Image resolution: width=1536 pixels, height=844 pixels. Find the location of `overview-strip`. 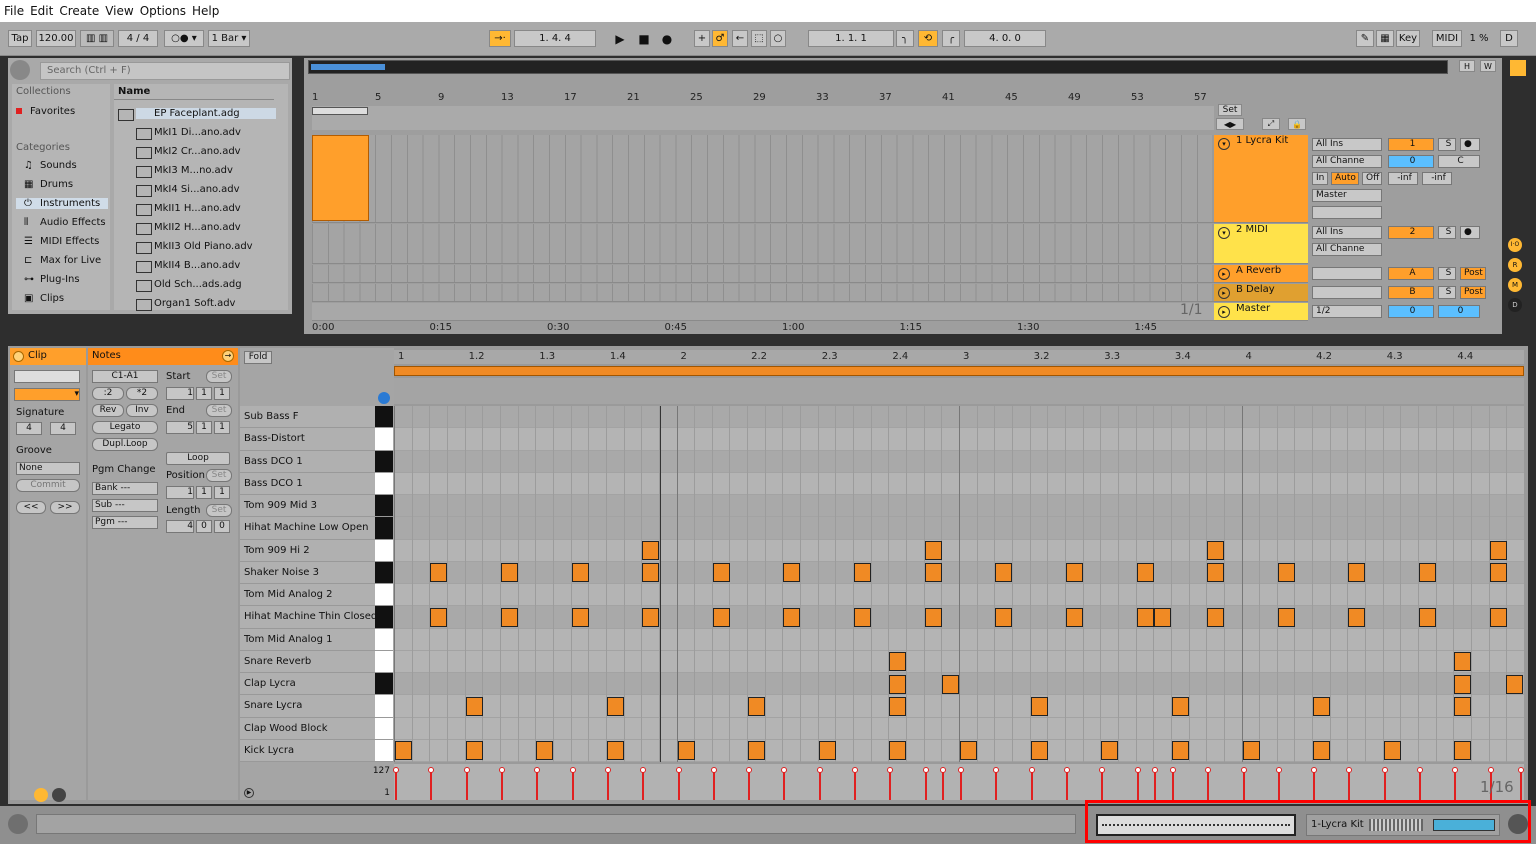

overview-strip is located at coordinates (878, 67).